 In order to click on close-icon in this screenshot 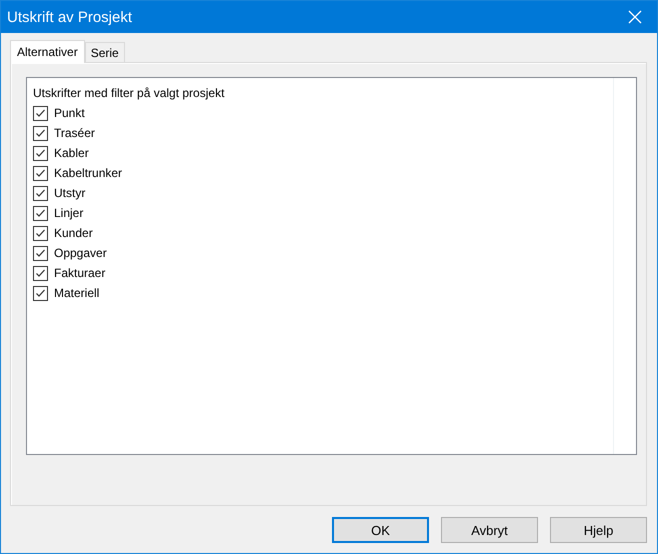, I will do `click(635, 17)`.